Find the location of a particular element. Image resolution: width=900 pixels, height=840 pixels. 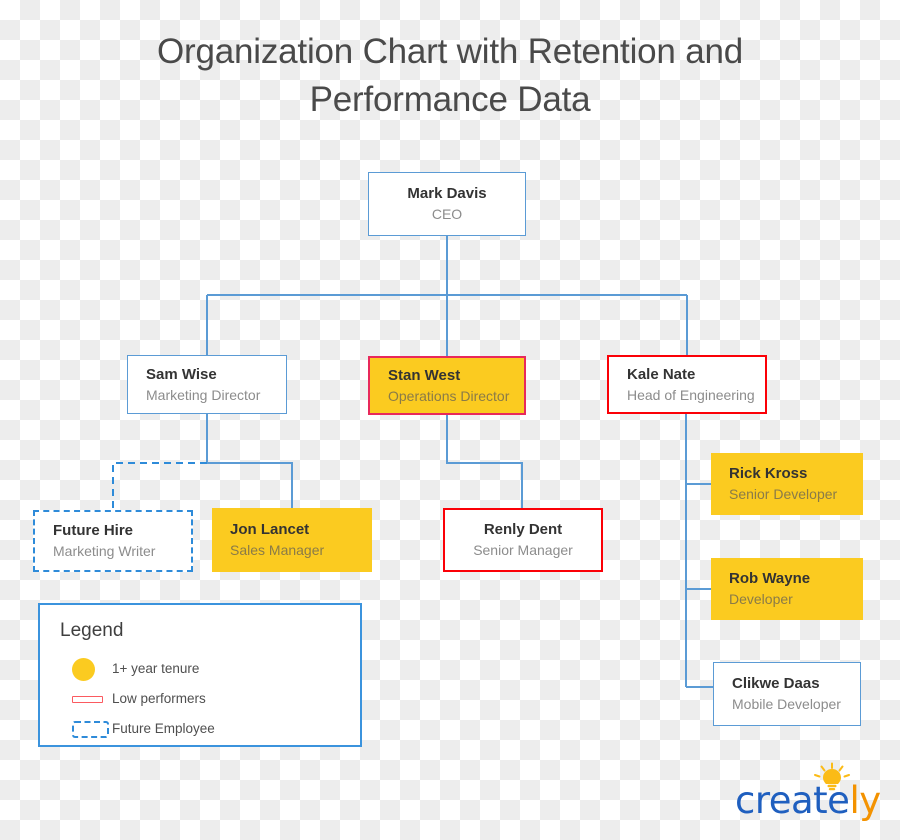

blue-dashed-rect-icon is located at coordinates (90, 729).